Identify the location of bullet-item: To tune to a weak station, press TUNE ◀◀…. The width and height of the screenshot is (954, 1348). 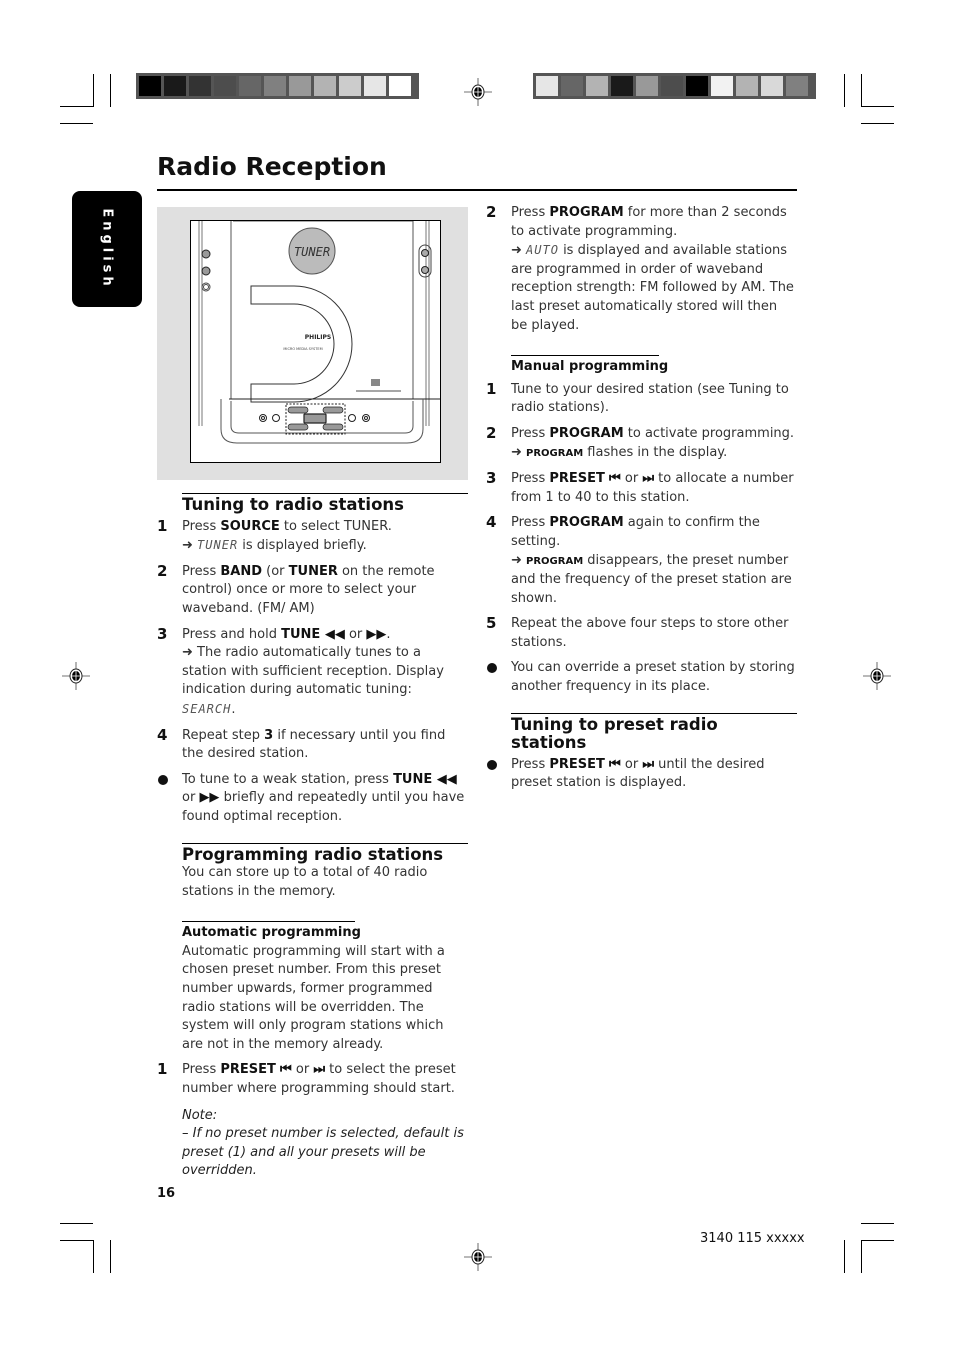
(312, 799).